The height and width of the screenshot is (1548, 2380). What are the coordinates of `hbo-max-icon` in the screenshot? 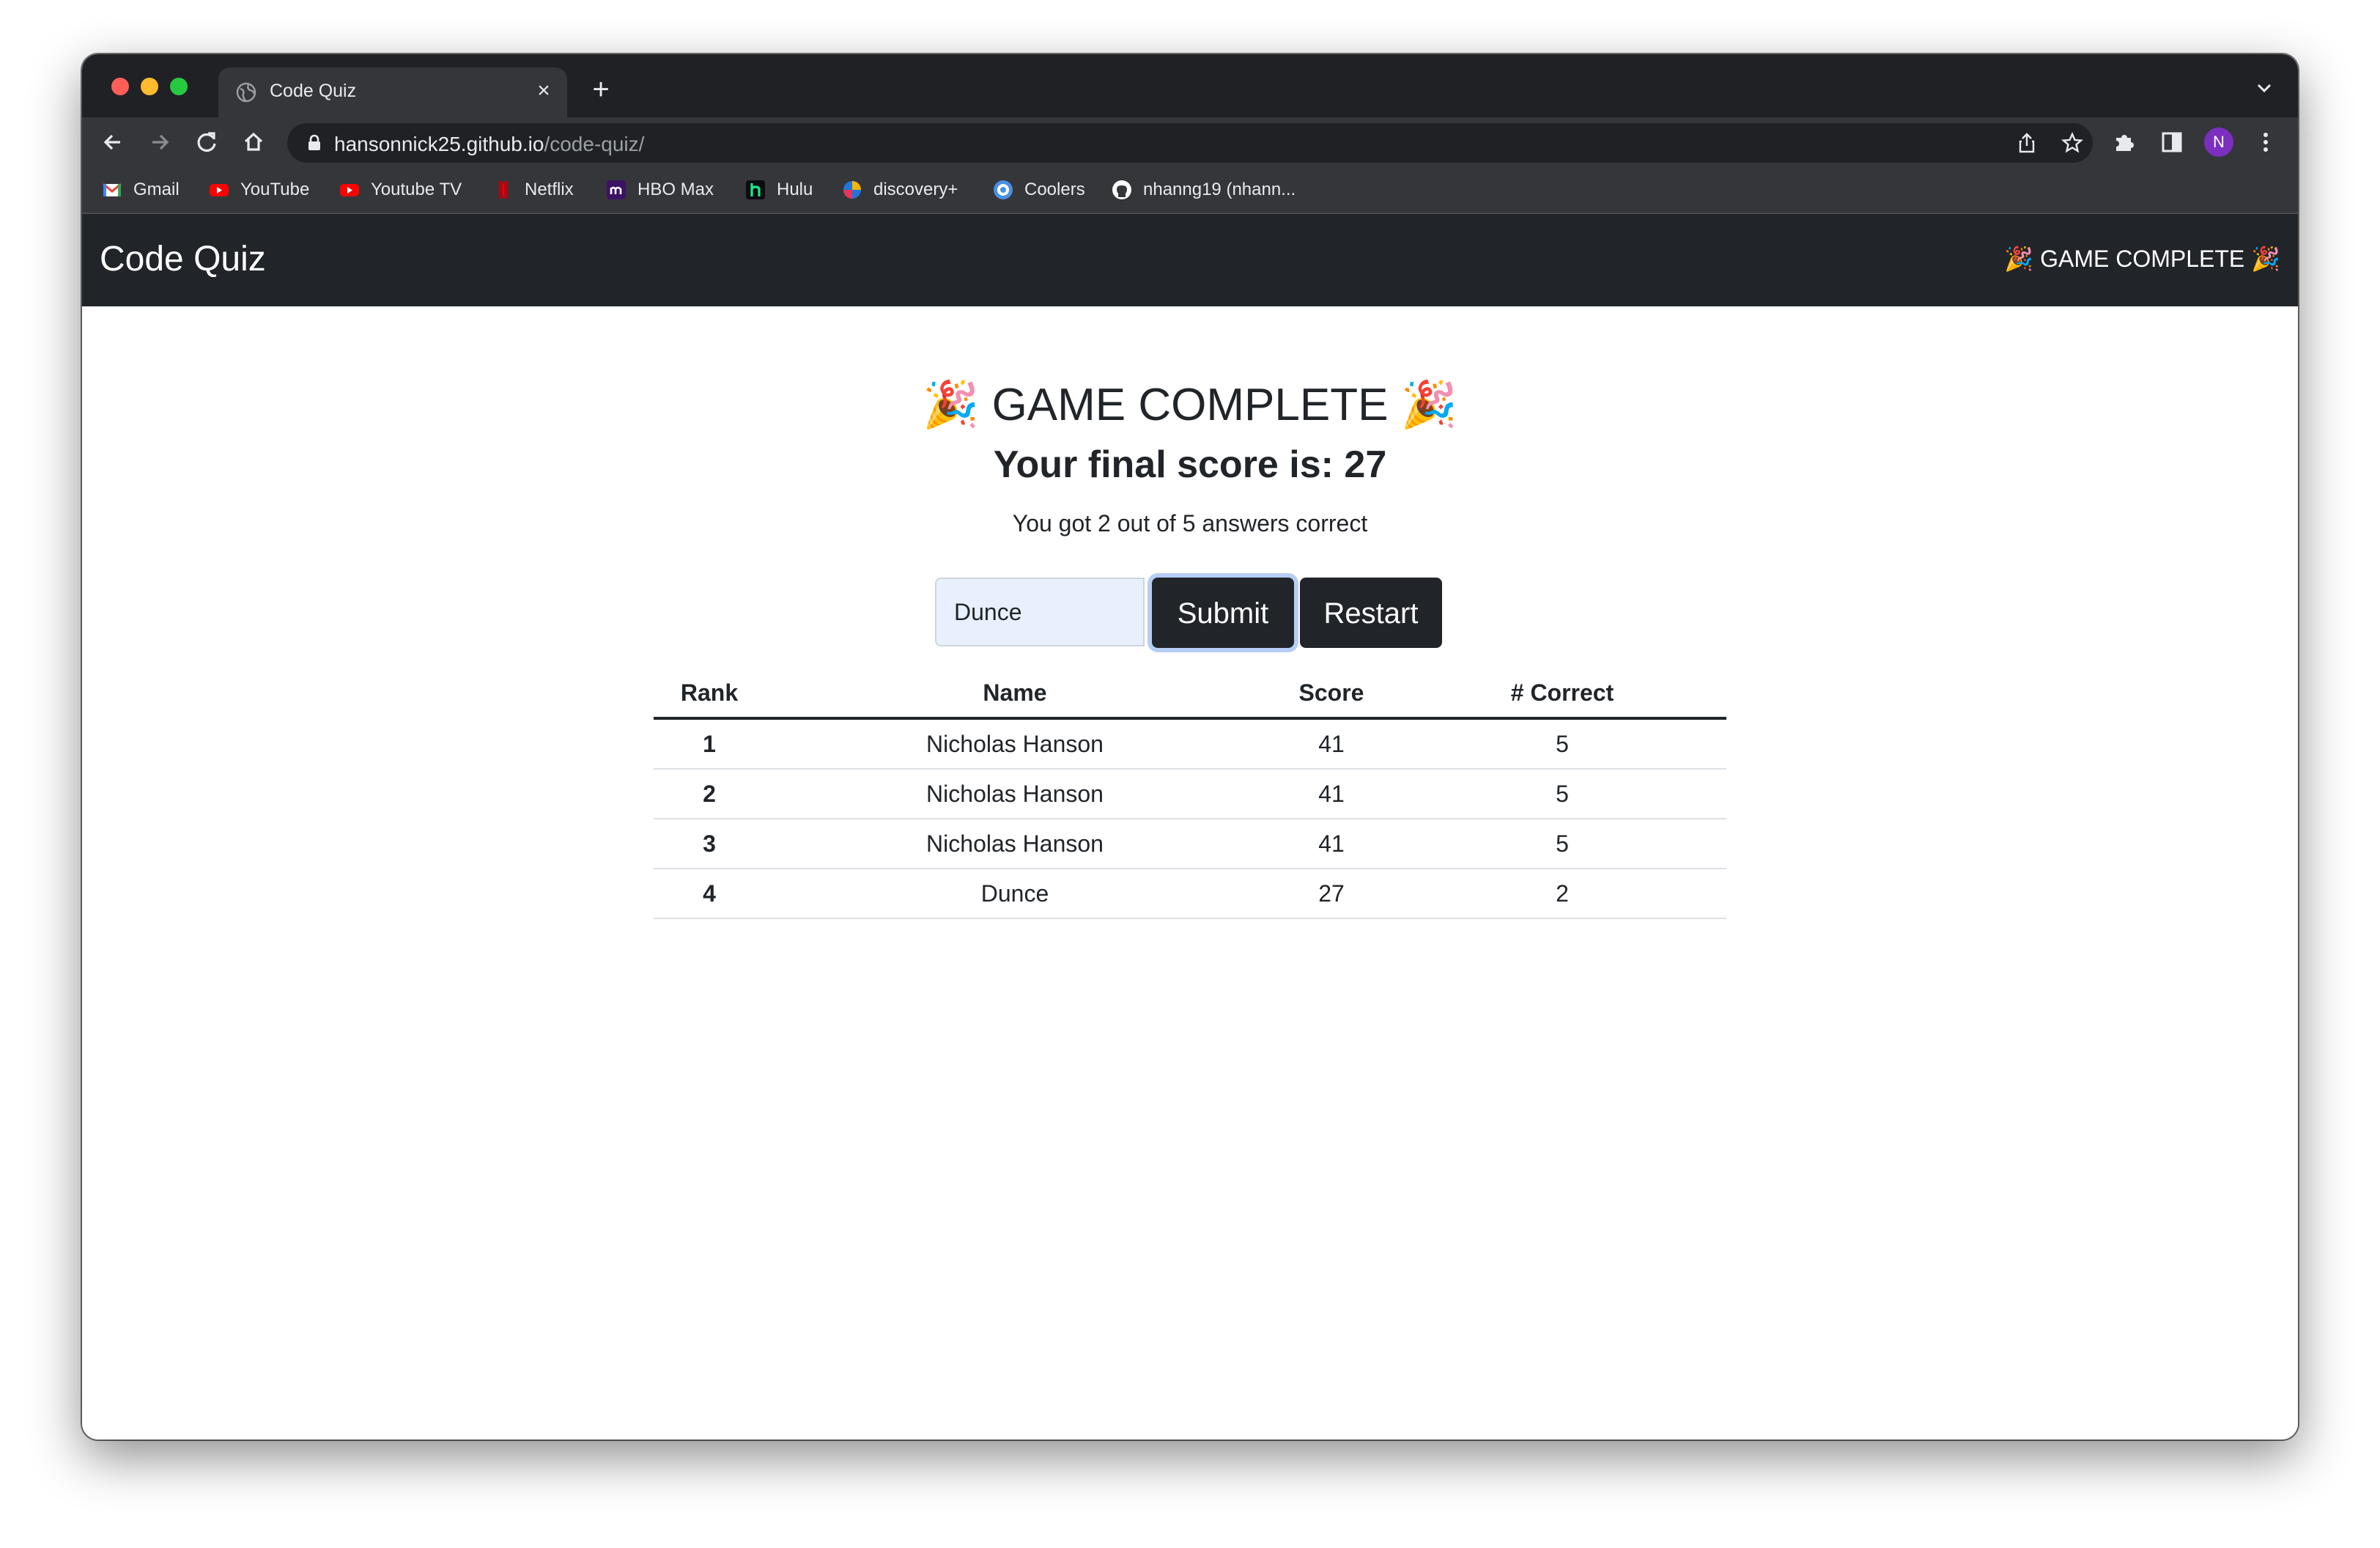 It's located at (616, 189).